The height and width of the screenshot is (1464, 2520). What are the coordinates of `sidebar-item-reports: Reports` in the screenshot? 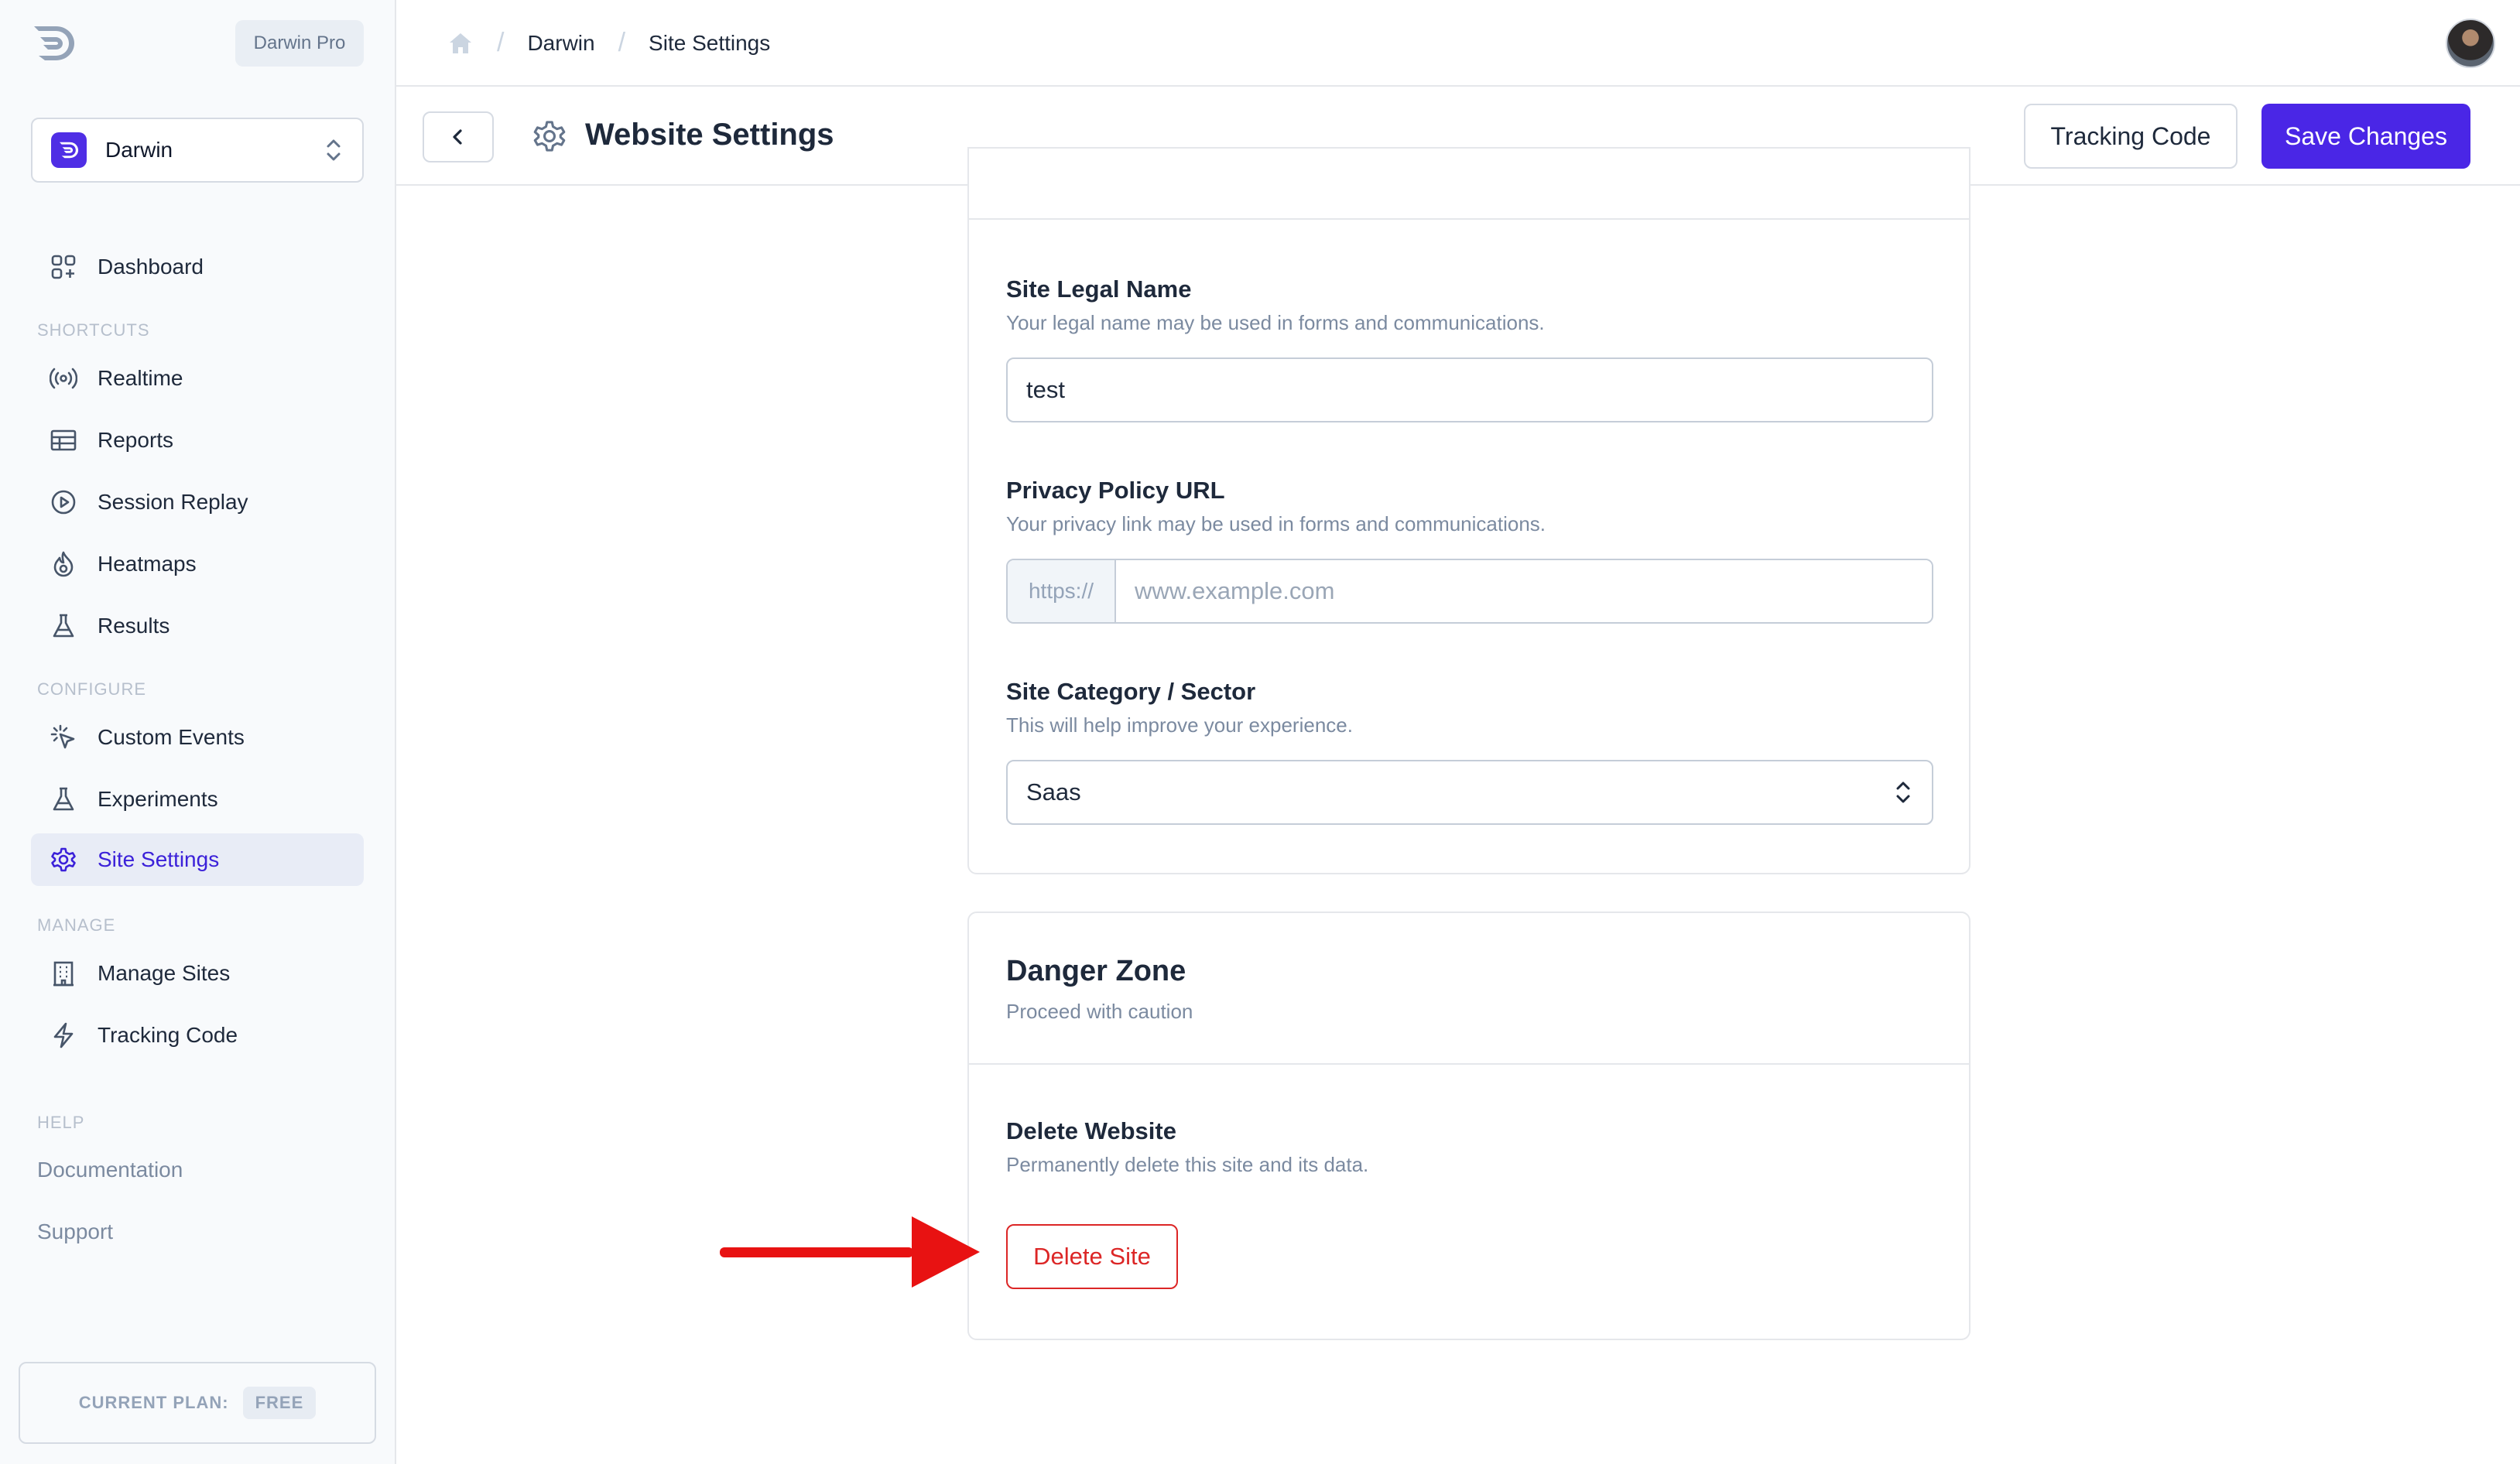 It's located at (198, 440).